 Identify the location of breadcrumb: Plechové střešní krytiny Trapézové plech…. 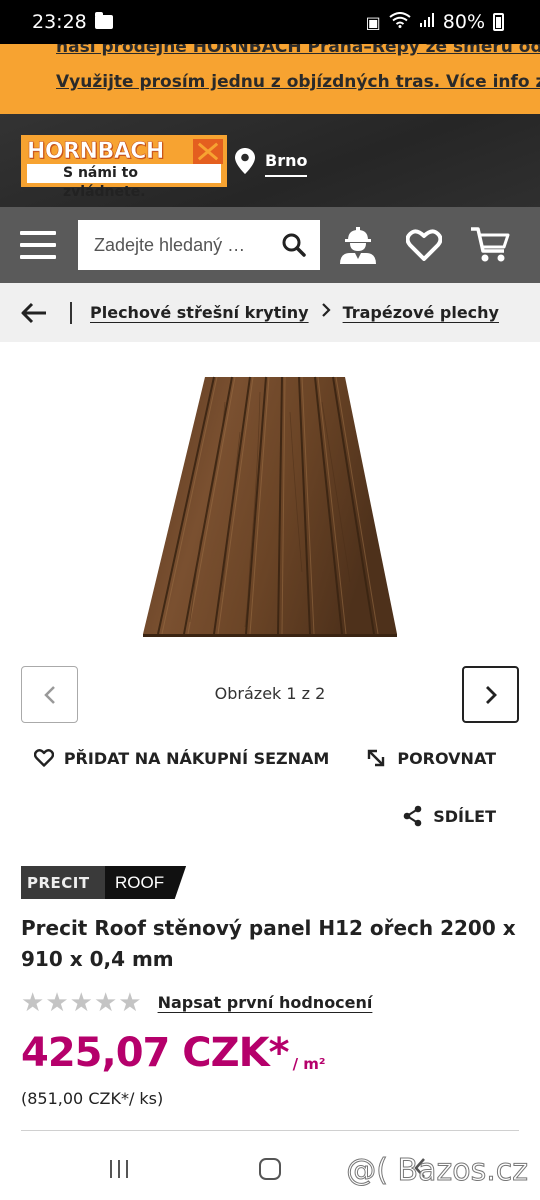
(270, 312).